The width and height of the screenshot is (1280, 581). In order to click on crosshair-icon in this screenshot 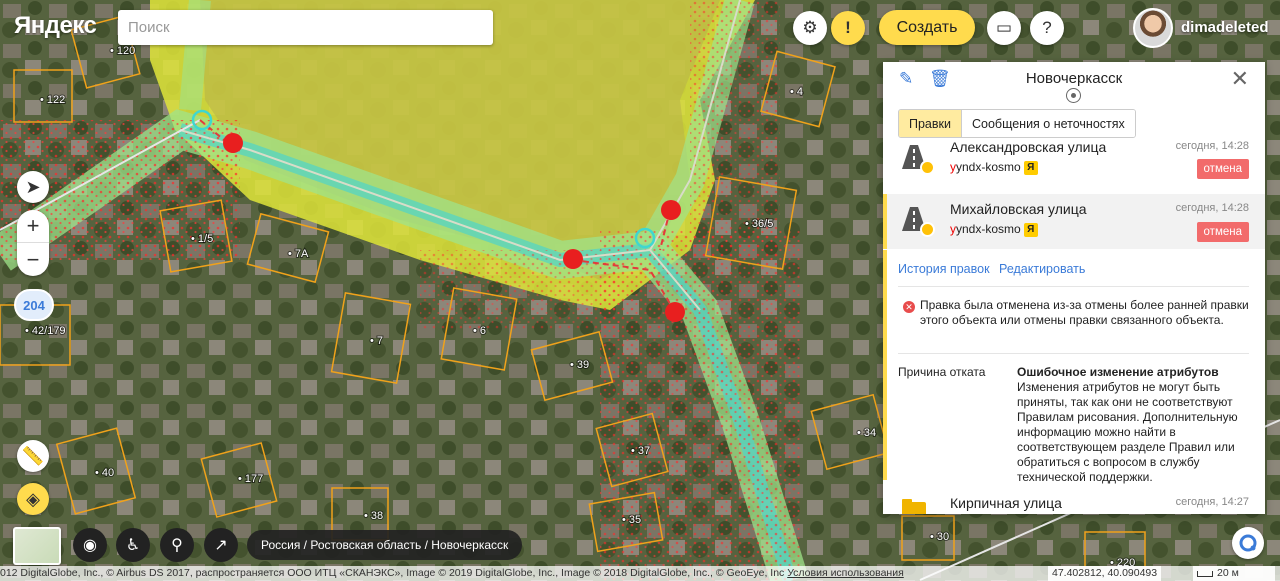, I will do `click(1073, 95)`.